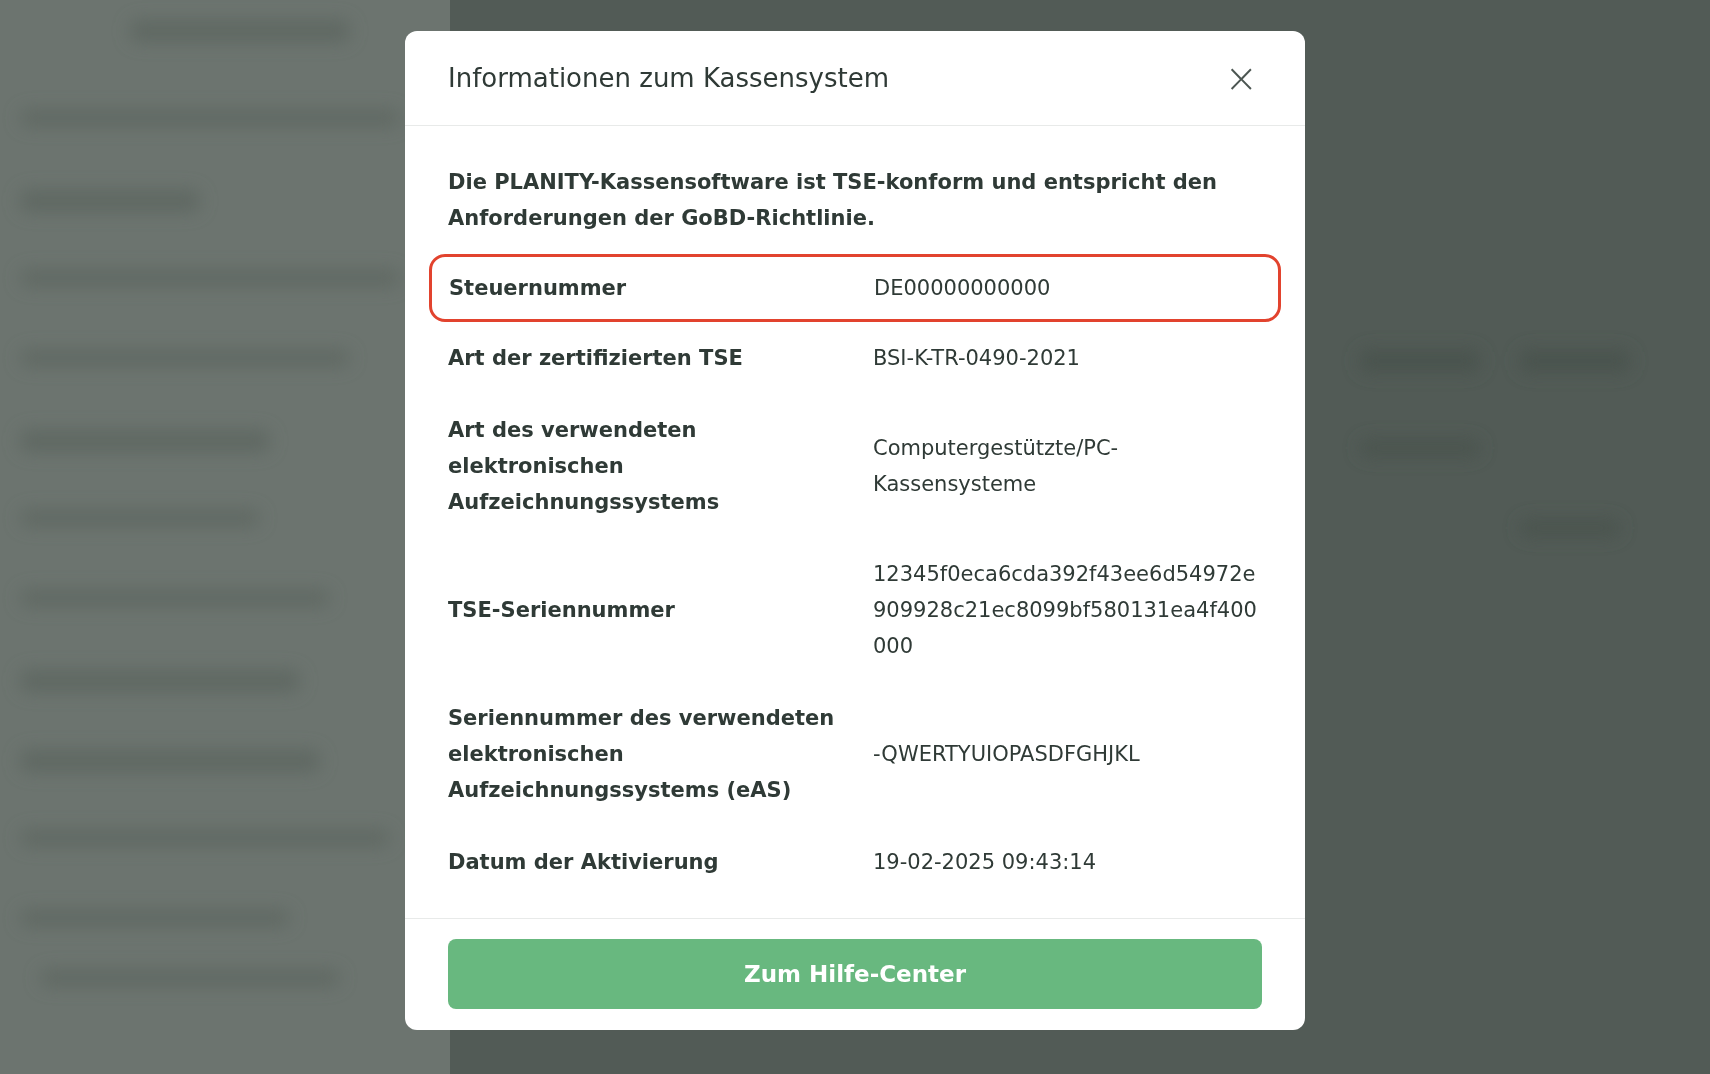 The width and height of the screenshot is (1710, 1074). I want to click on field-value: Computergestützte/PC-Kassensysteme, so click(996, 466).